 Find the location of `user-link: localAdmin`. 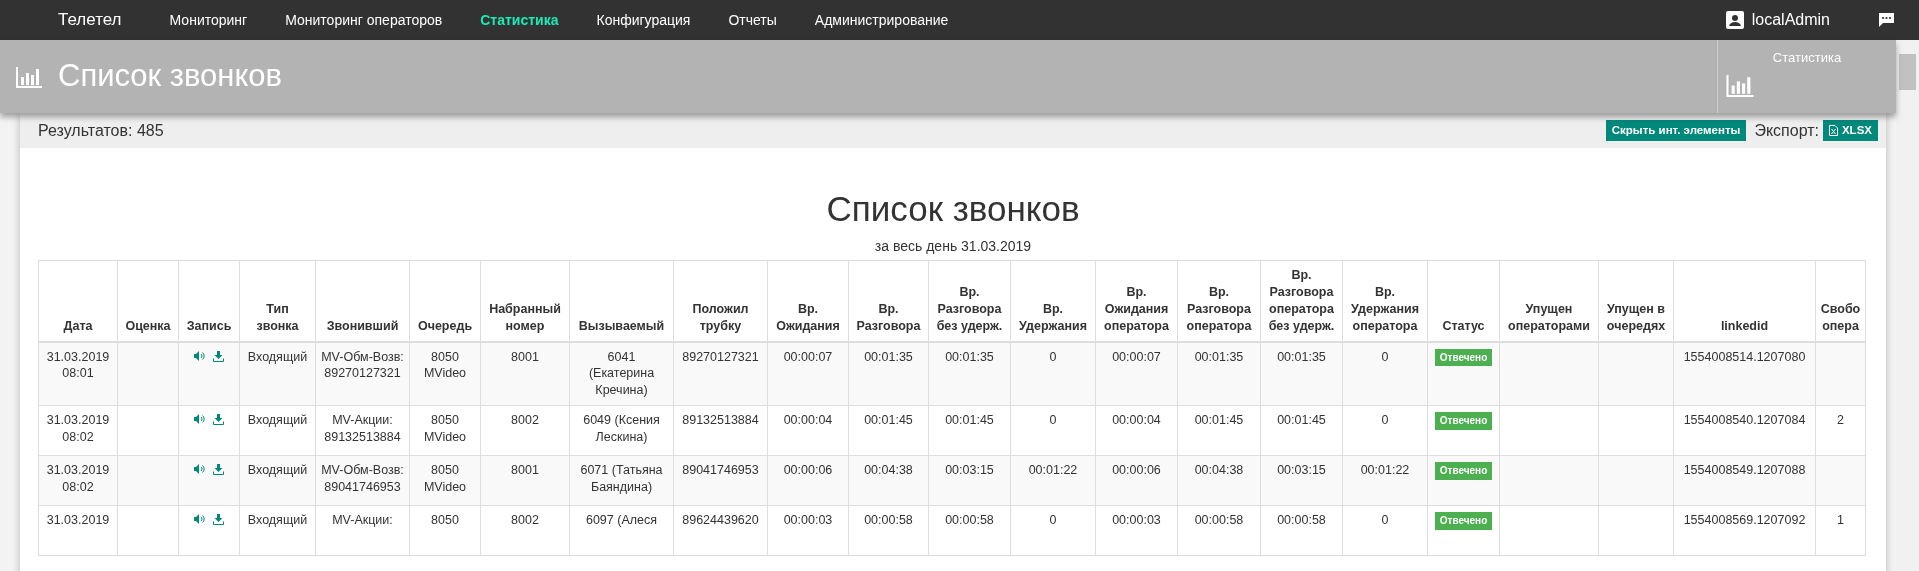

user-link: localAdmin is located at coordinates (1777, 20).